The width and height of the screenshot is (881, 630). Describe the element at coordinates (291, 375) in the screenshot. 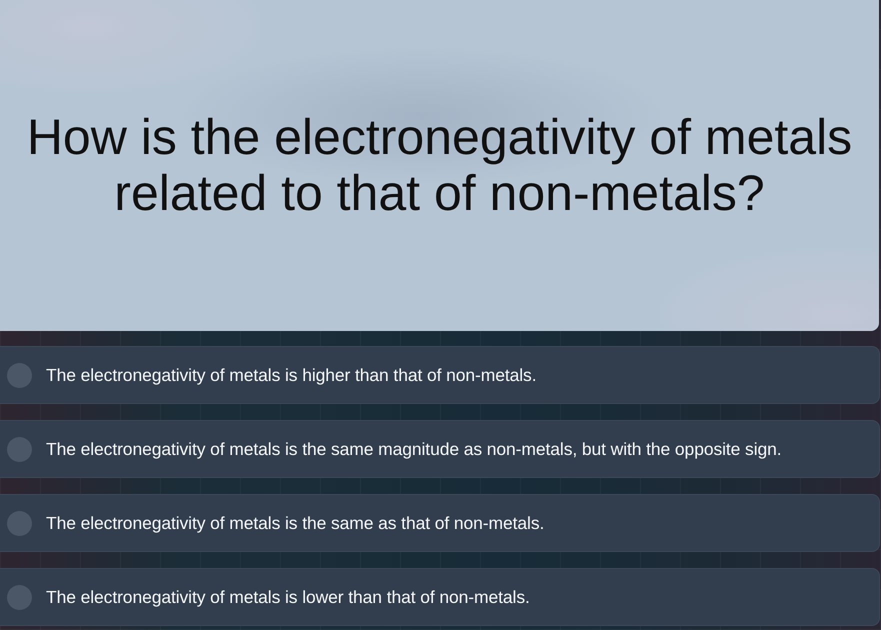

I see `option-text: The electronegativity of metals is higher than that of non-metals.` at that location.